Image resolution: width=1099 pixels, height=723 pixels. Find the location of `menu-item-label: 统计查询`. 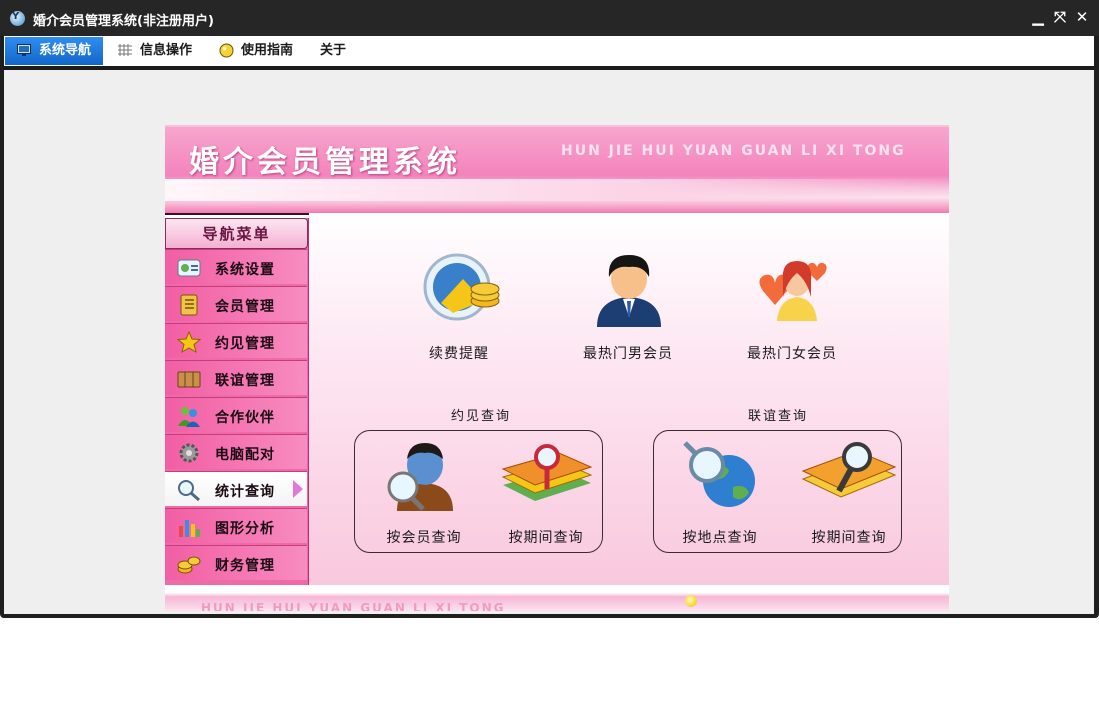

menu-item-label: 统计查询 is located at coordinates (245, 492).